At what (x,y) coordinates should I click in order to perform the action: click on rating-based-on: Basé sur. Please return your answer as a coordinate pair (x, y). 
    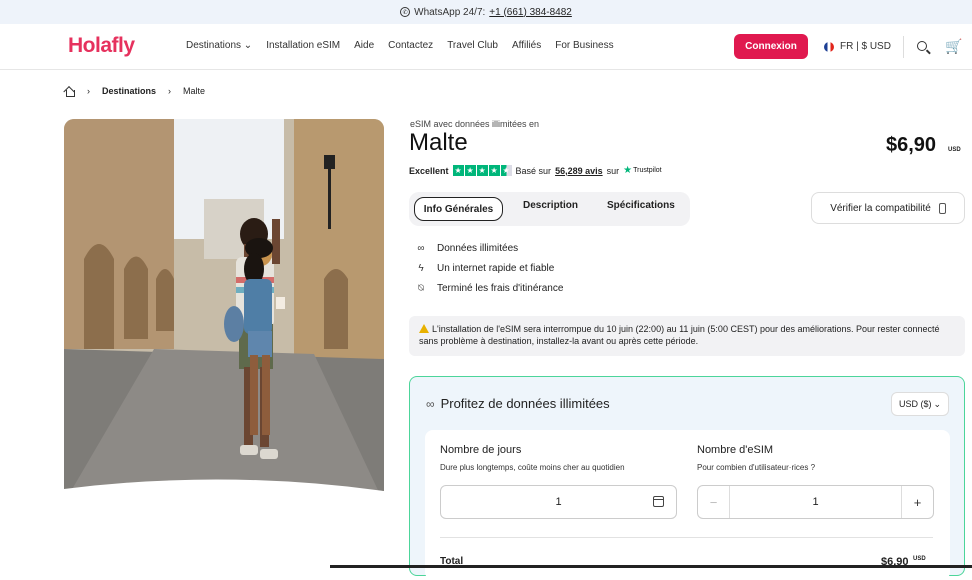
    Looking at the image, I should click on (533, 170).